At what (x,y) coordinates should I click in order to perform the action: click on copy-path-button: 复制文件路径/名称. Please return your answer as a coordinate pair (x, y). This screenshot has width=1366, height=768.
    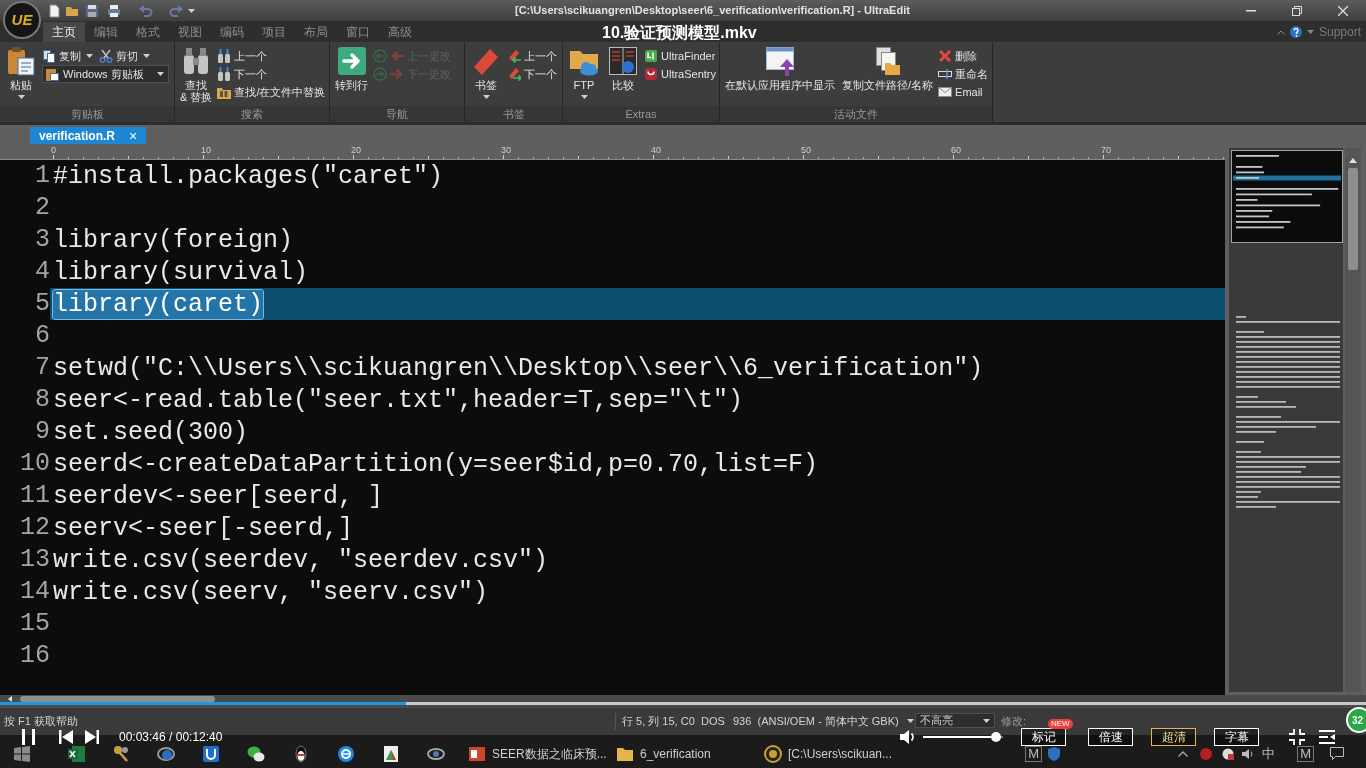
    Looking at the image, I should click on (888, 68).